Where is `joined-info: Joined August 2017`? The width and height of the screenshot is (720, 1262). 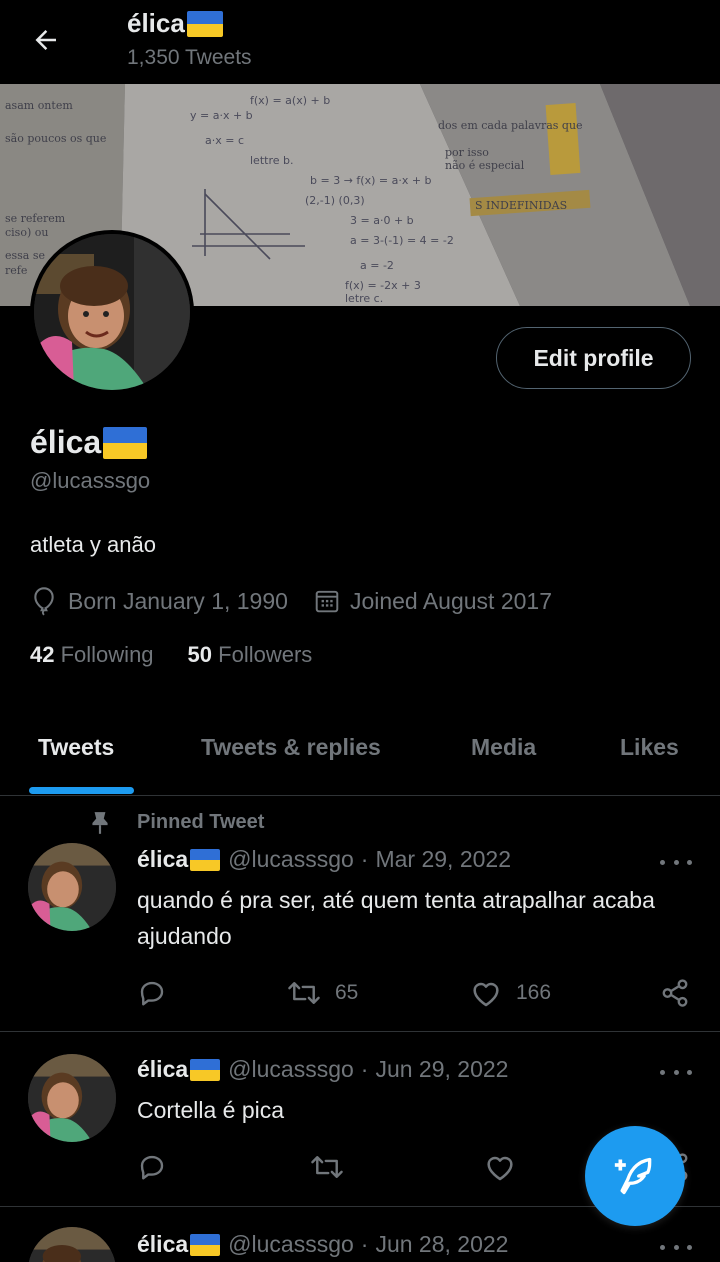 joined-info: Joined August 2017 is located at coordinates (433, 601).